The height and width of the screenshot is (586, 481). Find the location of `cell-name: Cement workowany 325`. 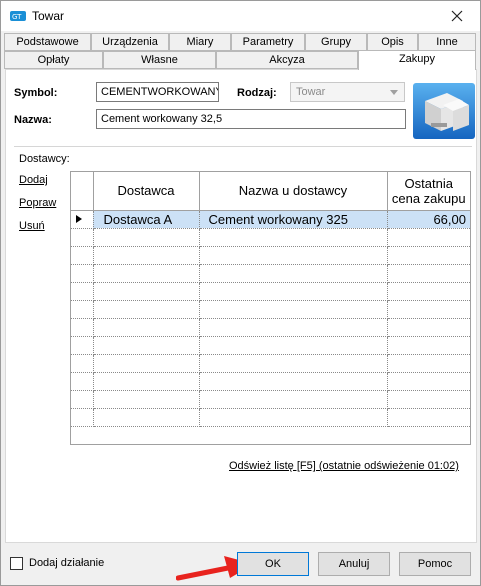

cell-name: Cement workowany 325 is located at coordinates (293, 219).